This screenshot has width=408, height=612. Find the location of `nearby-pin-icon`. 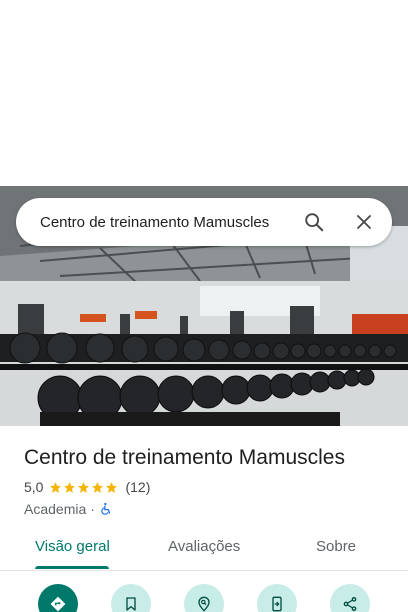

nearby-pin-icon is located at coordinates (204, 604).